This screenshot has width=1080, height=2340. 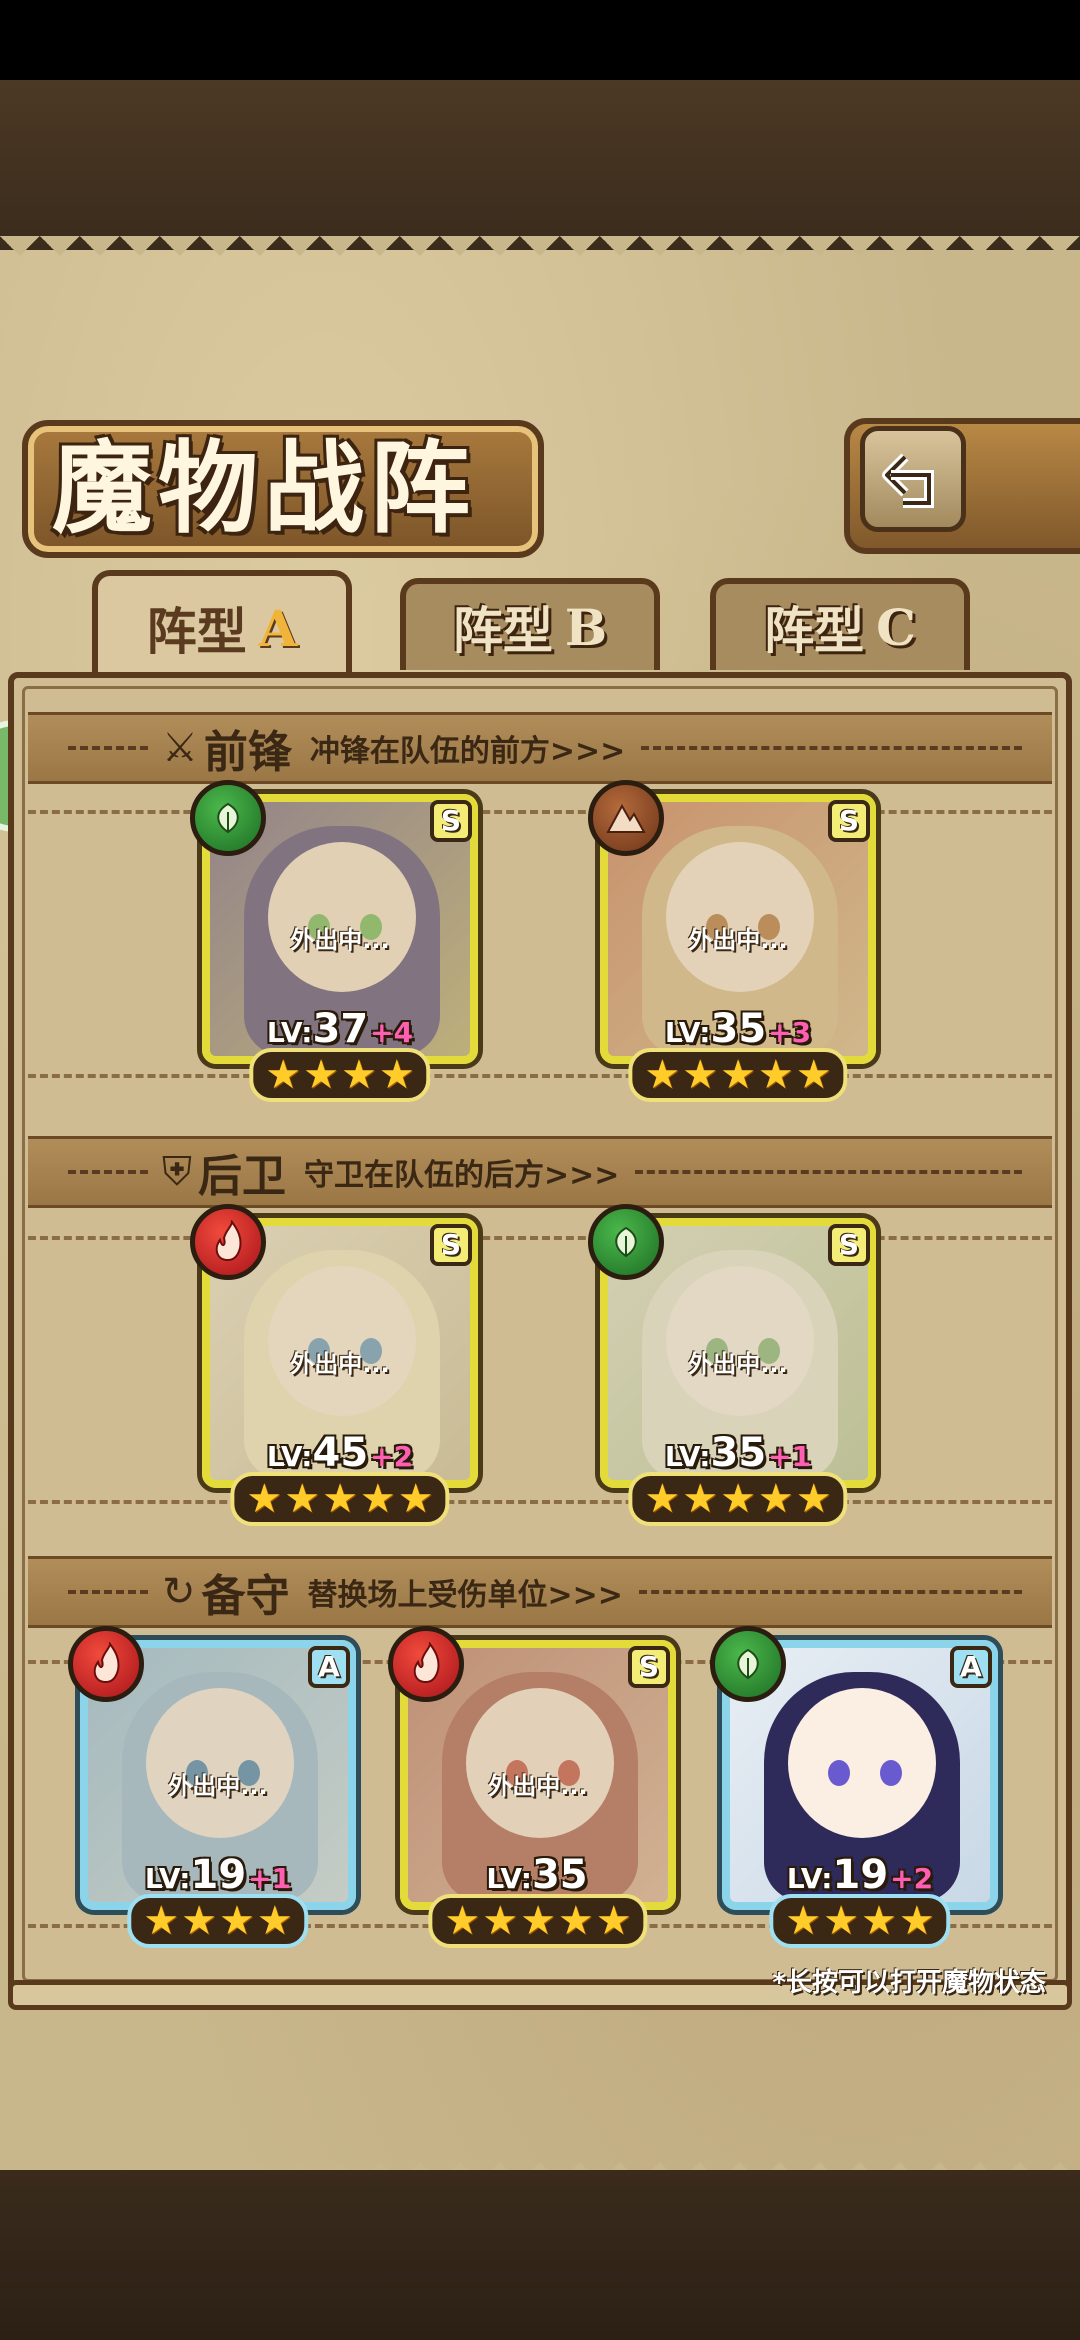 I want to click on tab-letter: C, so click(x=896, y=627).